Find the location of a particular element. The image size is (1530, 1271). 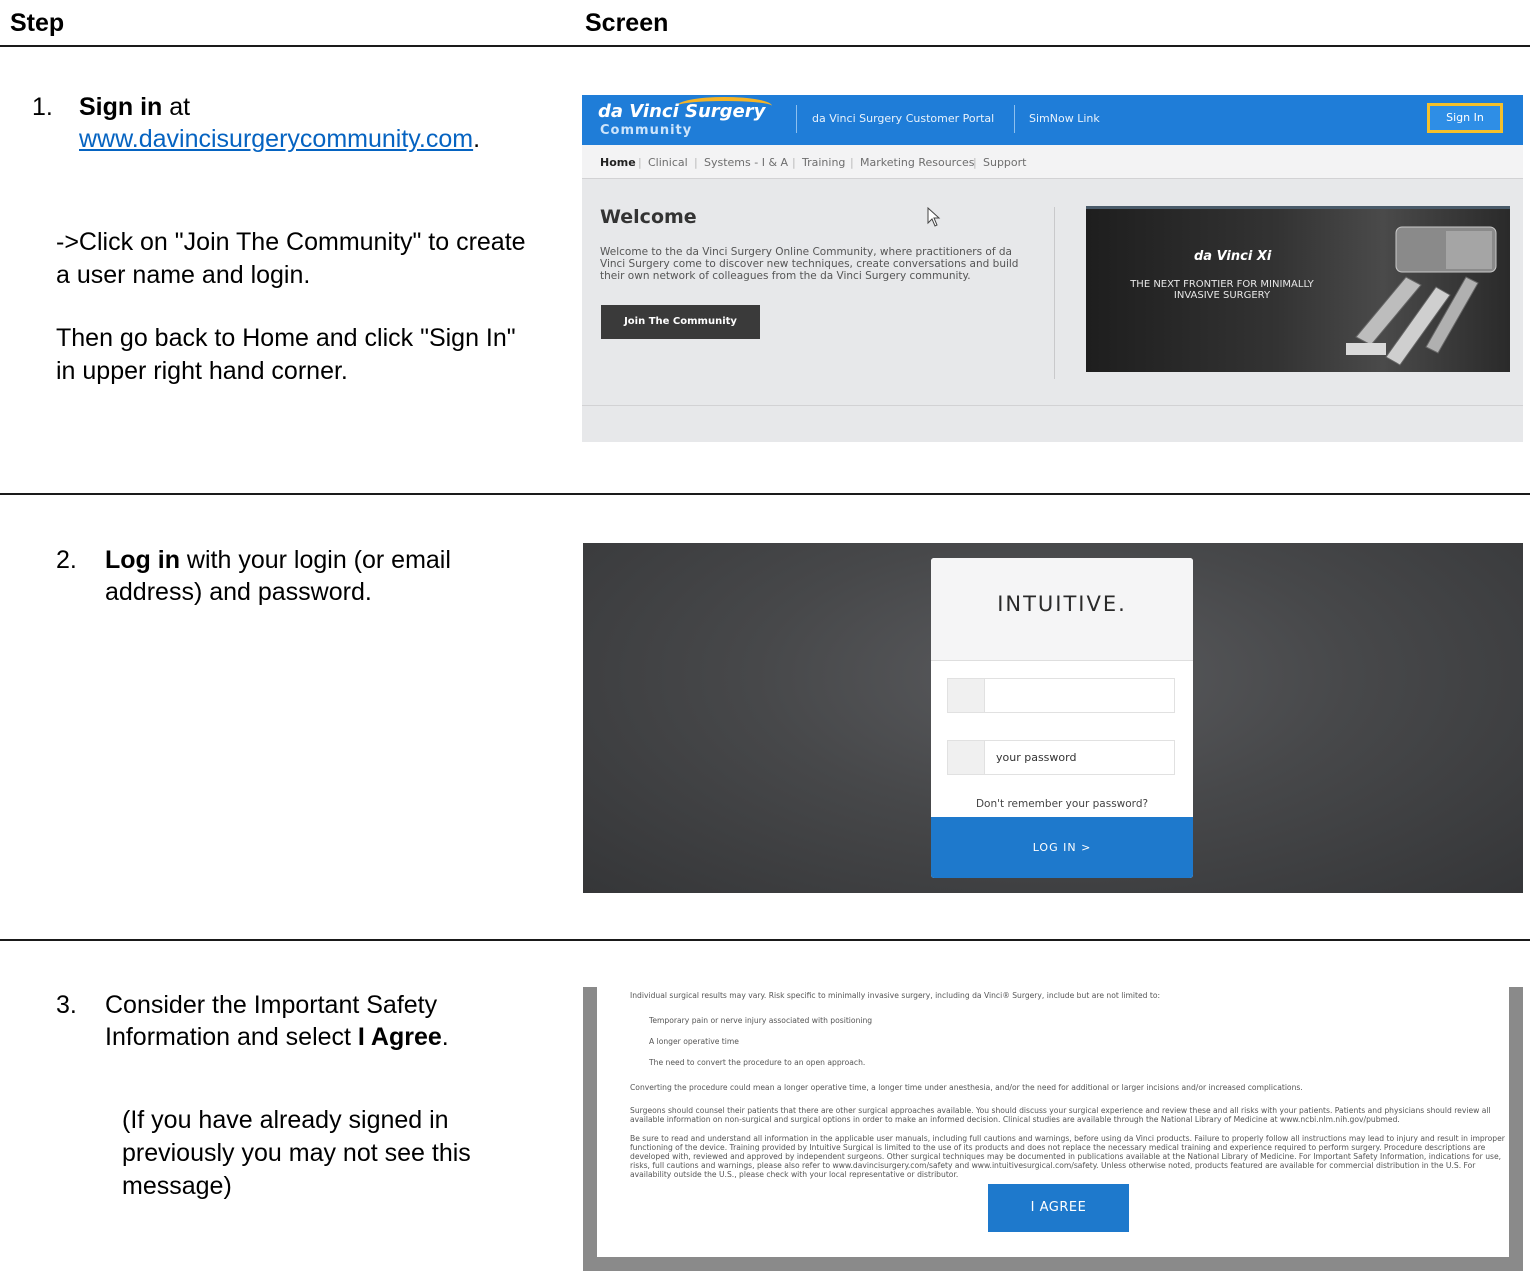

logo: da Vinci Surgery is located at coordinates (681, 112).